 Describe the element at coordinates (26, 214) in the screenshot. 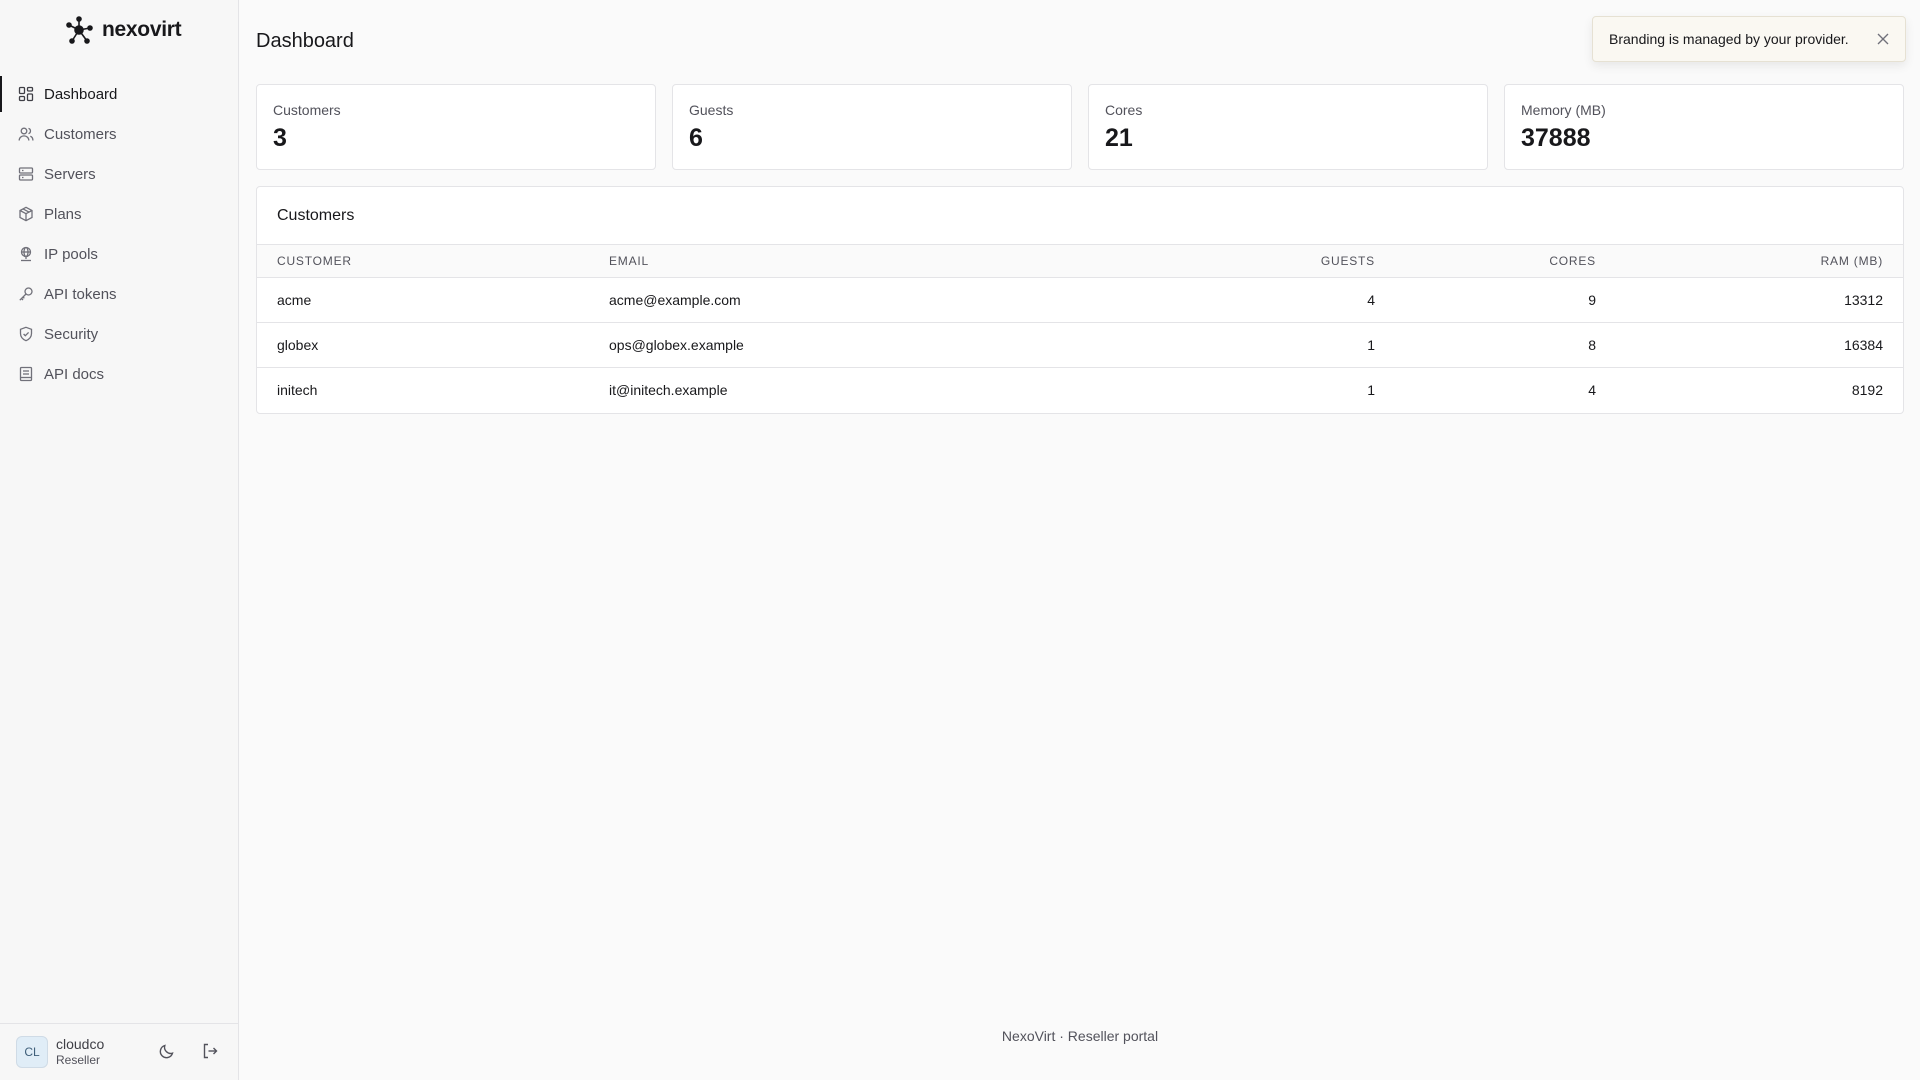

I see `package-icon` at that location.